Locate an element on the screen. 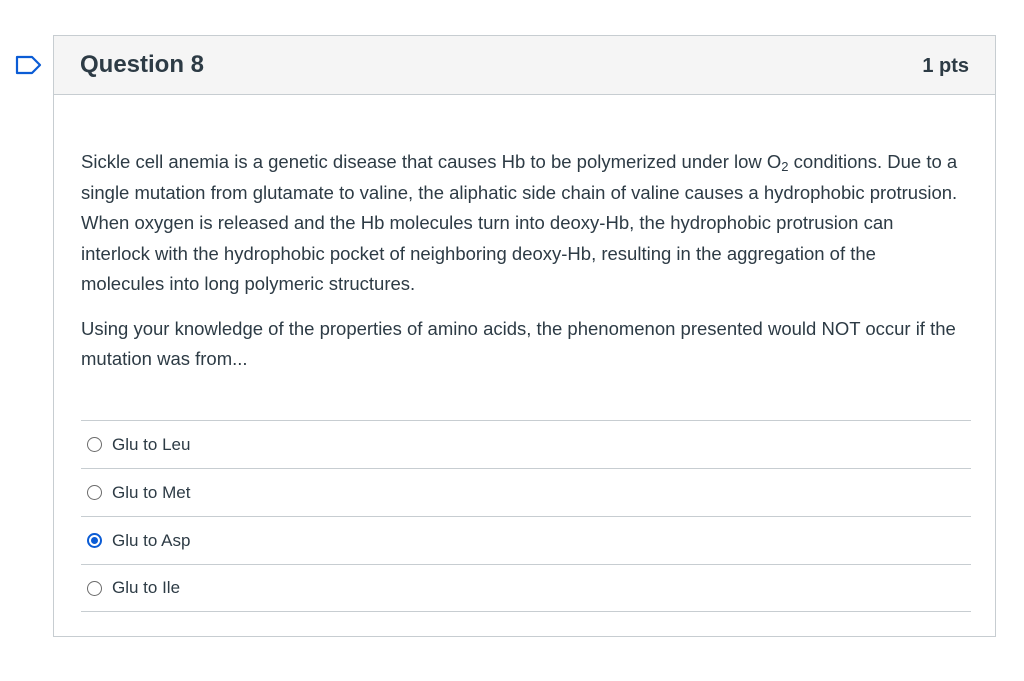 The image size is (1024, 681). answer-label: Glu to Met is located at coordinates (151, 492).